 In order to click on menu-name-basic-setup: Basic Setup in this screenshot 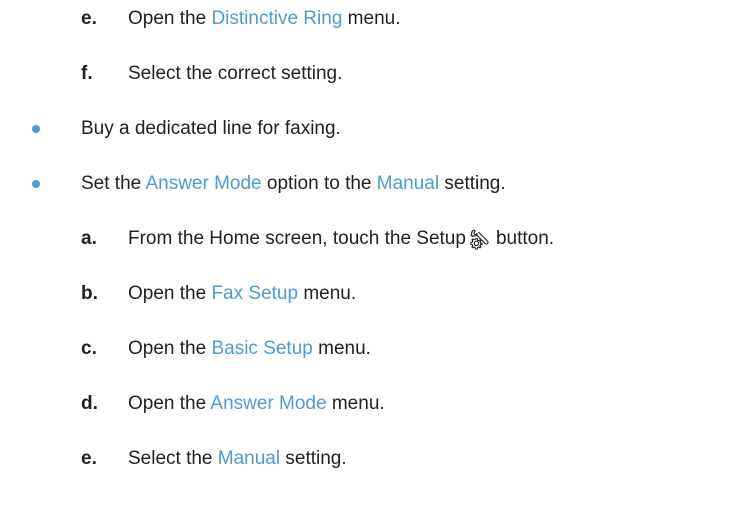, I will do `click(262, 348)`.